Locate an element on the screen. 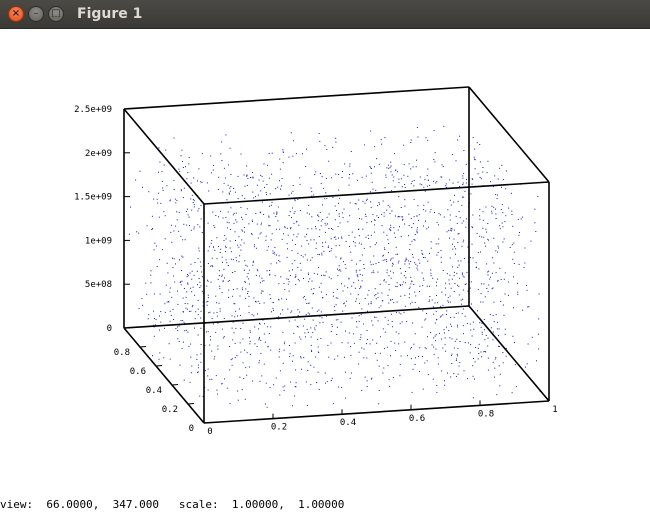 The height and width of the screenshot is (513, 650). close-button: × is located at coordinates (16, 14).